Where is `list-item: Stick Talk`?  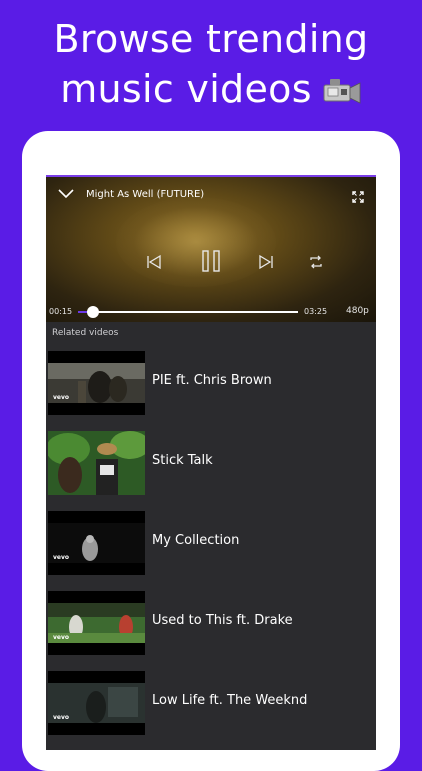 list-item: Stick Talk is located at coordinates (211, 467).